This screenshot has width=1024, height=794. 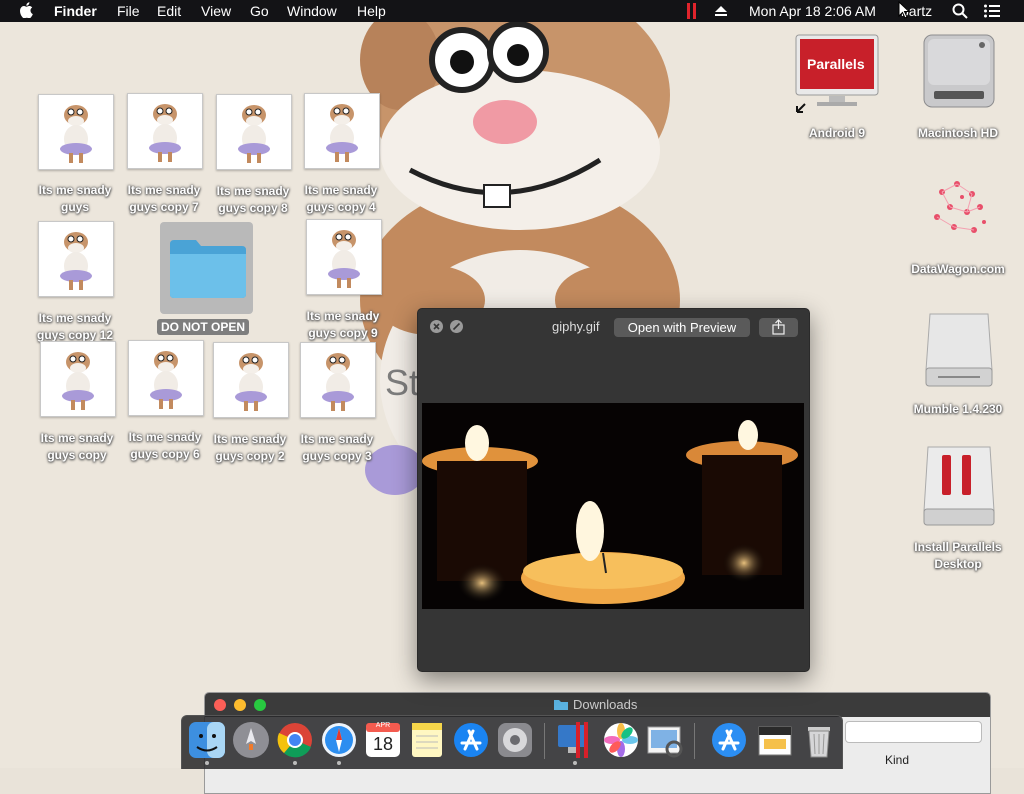 I want to click on calendar-dock-icon: APR 18, so click(x=383, y=740).